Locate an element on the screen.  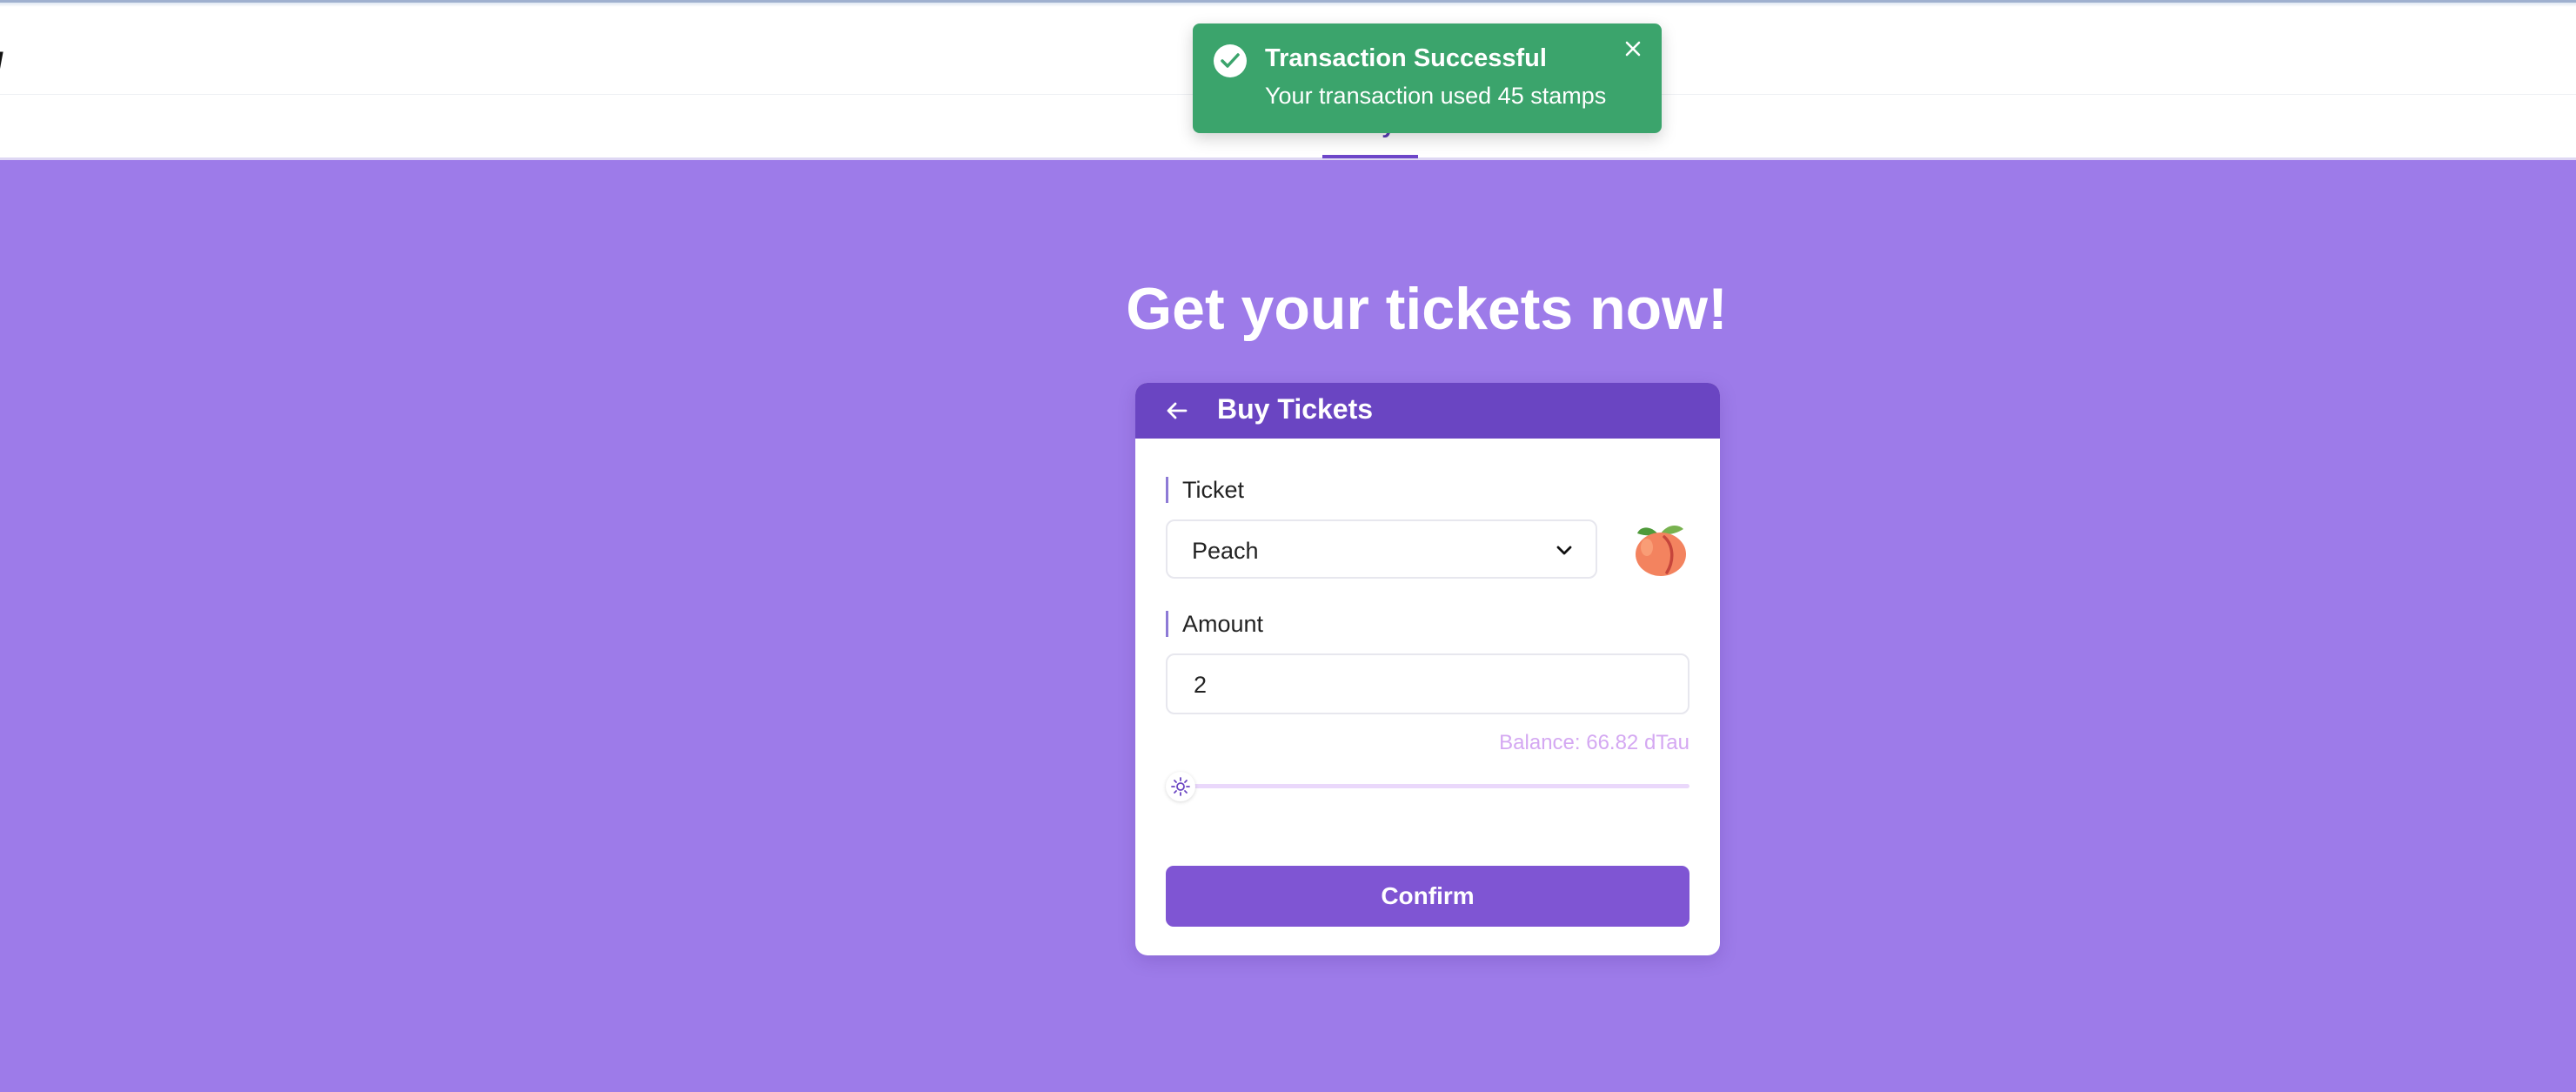
card-header: Buy Tickets is located at coordinates (1427, 411).